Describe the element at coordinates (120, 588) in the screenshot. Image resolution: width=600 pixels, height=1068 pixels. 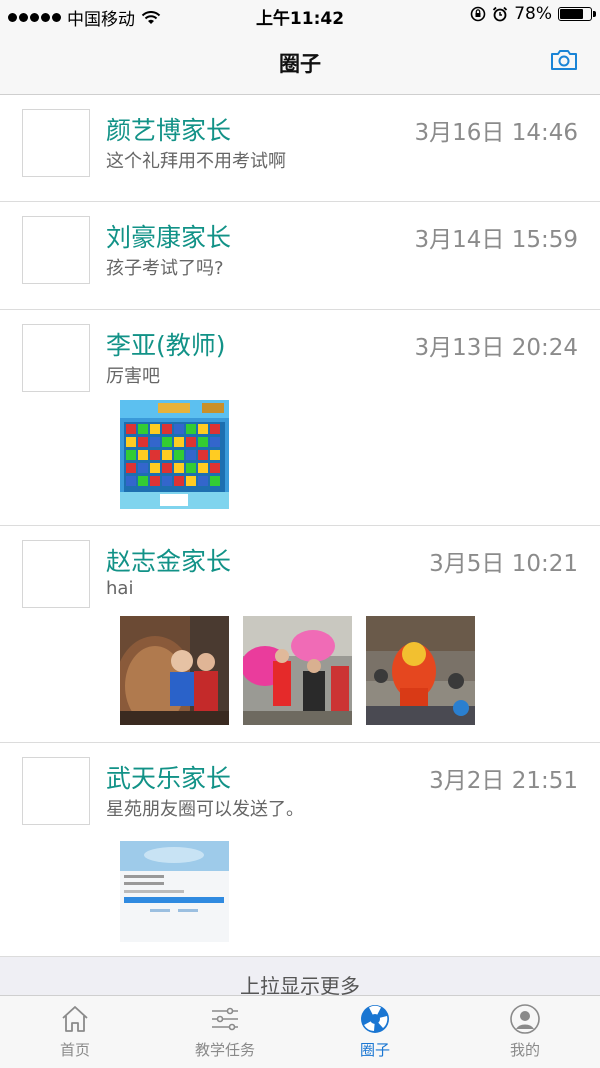
I see `post-content: hai` at that location.